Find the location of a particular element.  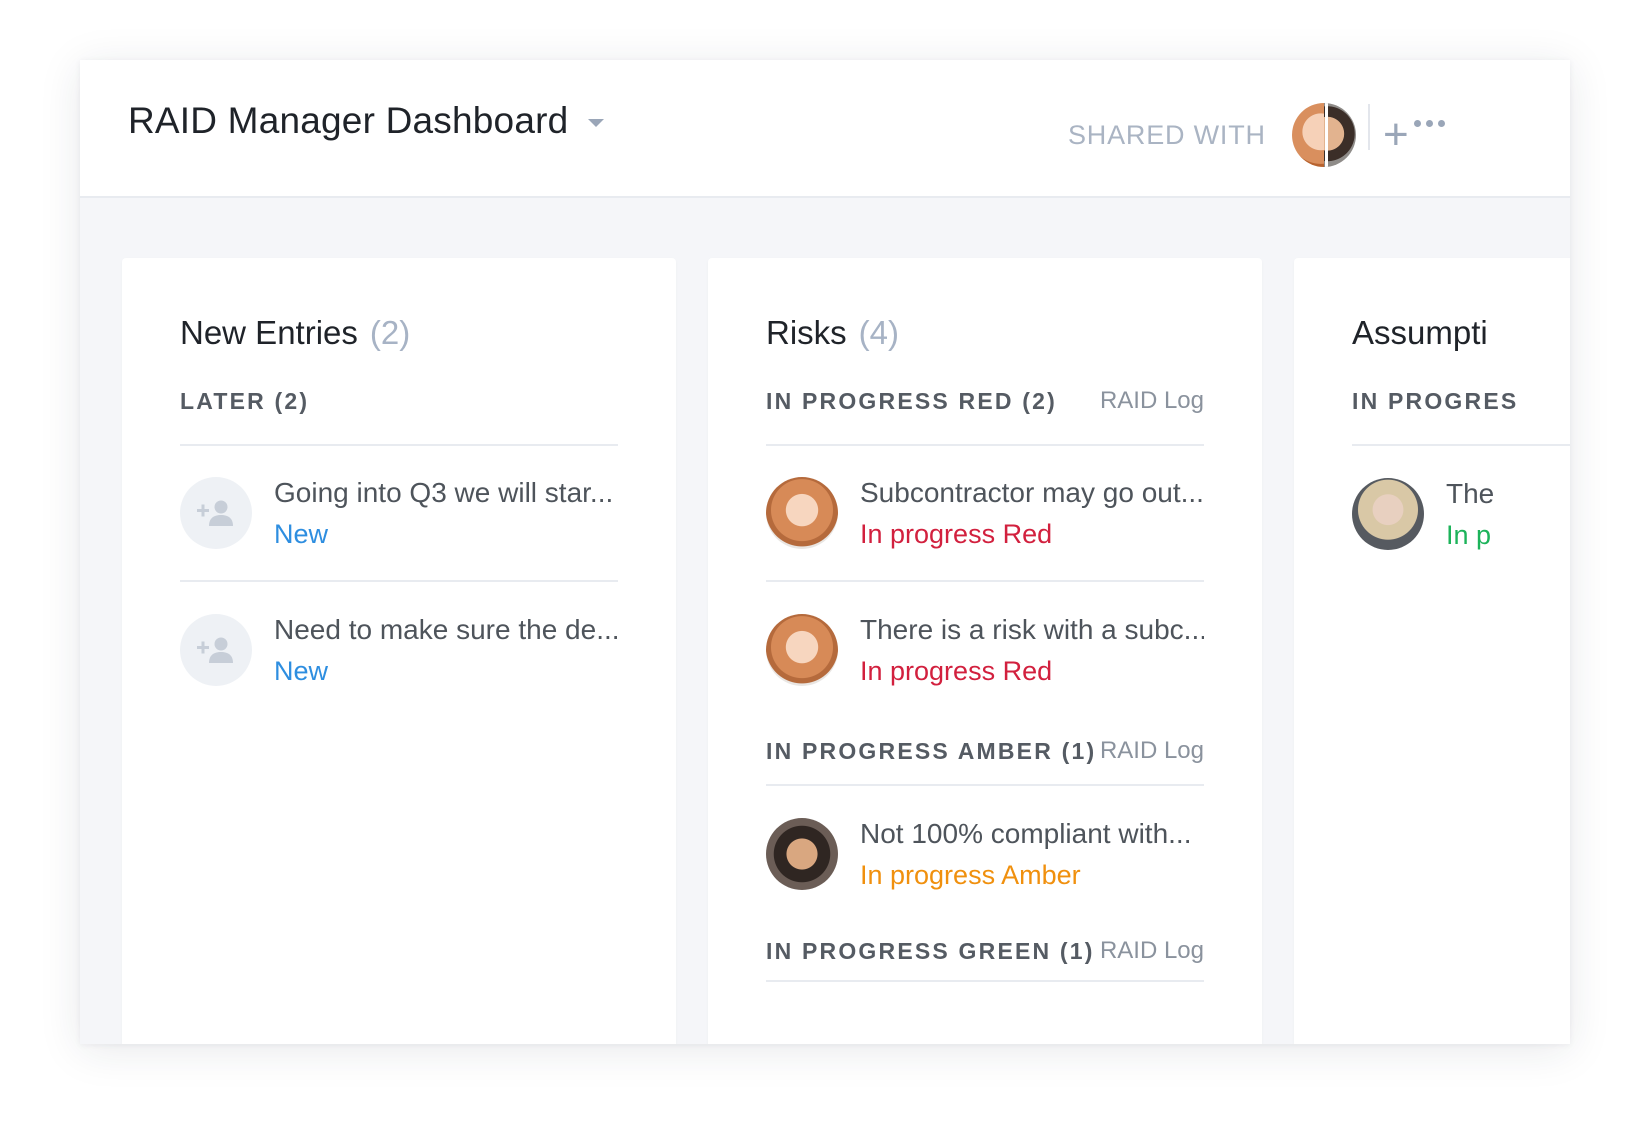

list-item: Going into Q3 we will star... New is located at coordinates (399, 514).